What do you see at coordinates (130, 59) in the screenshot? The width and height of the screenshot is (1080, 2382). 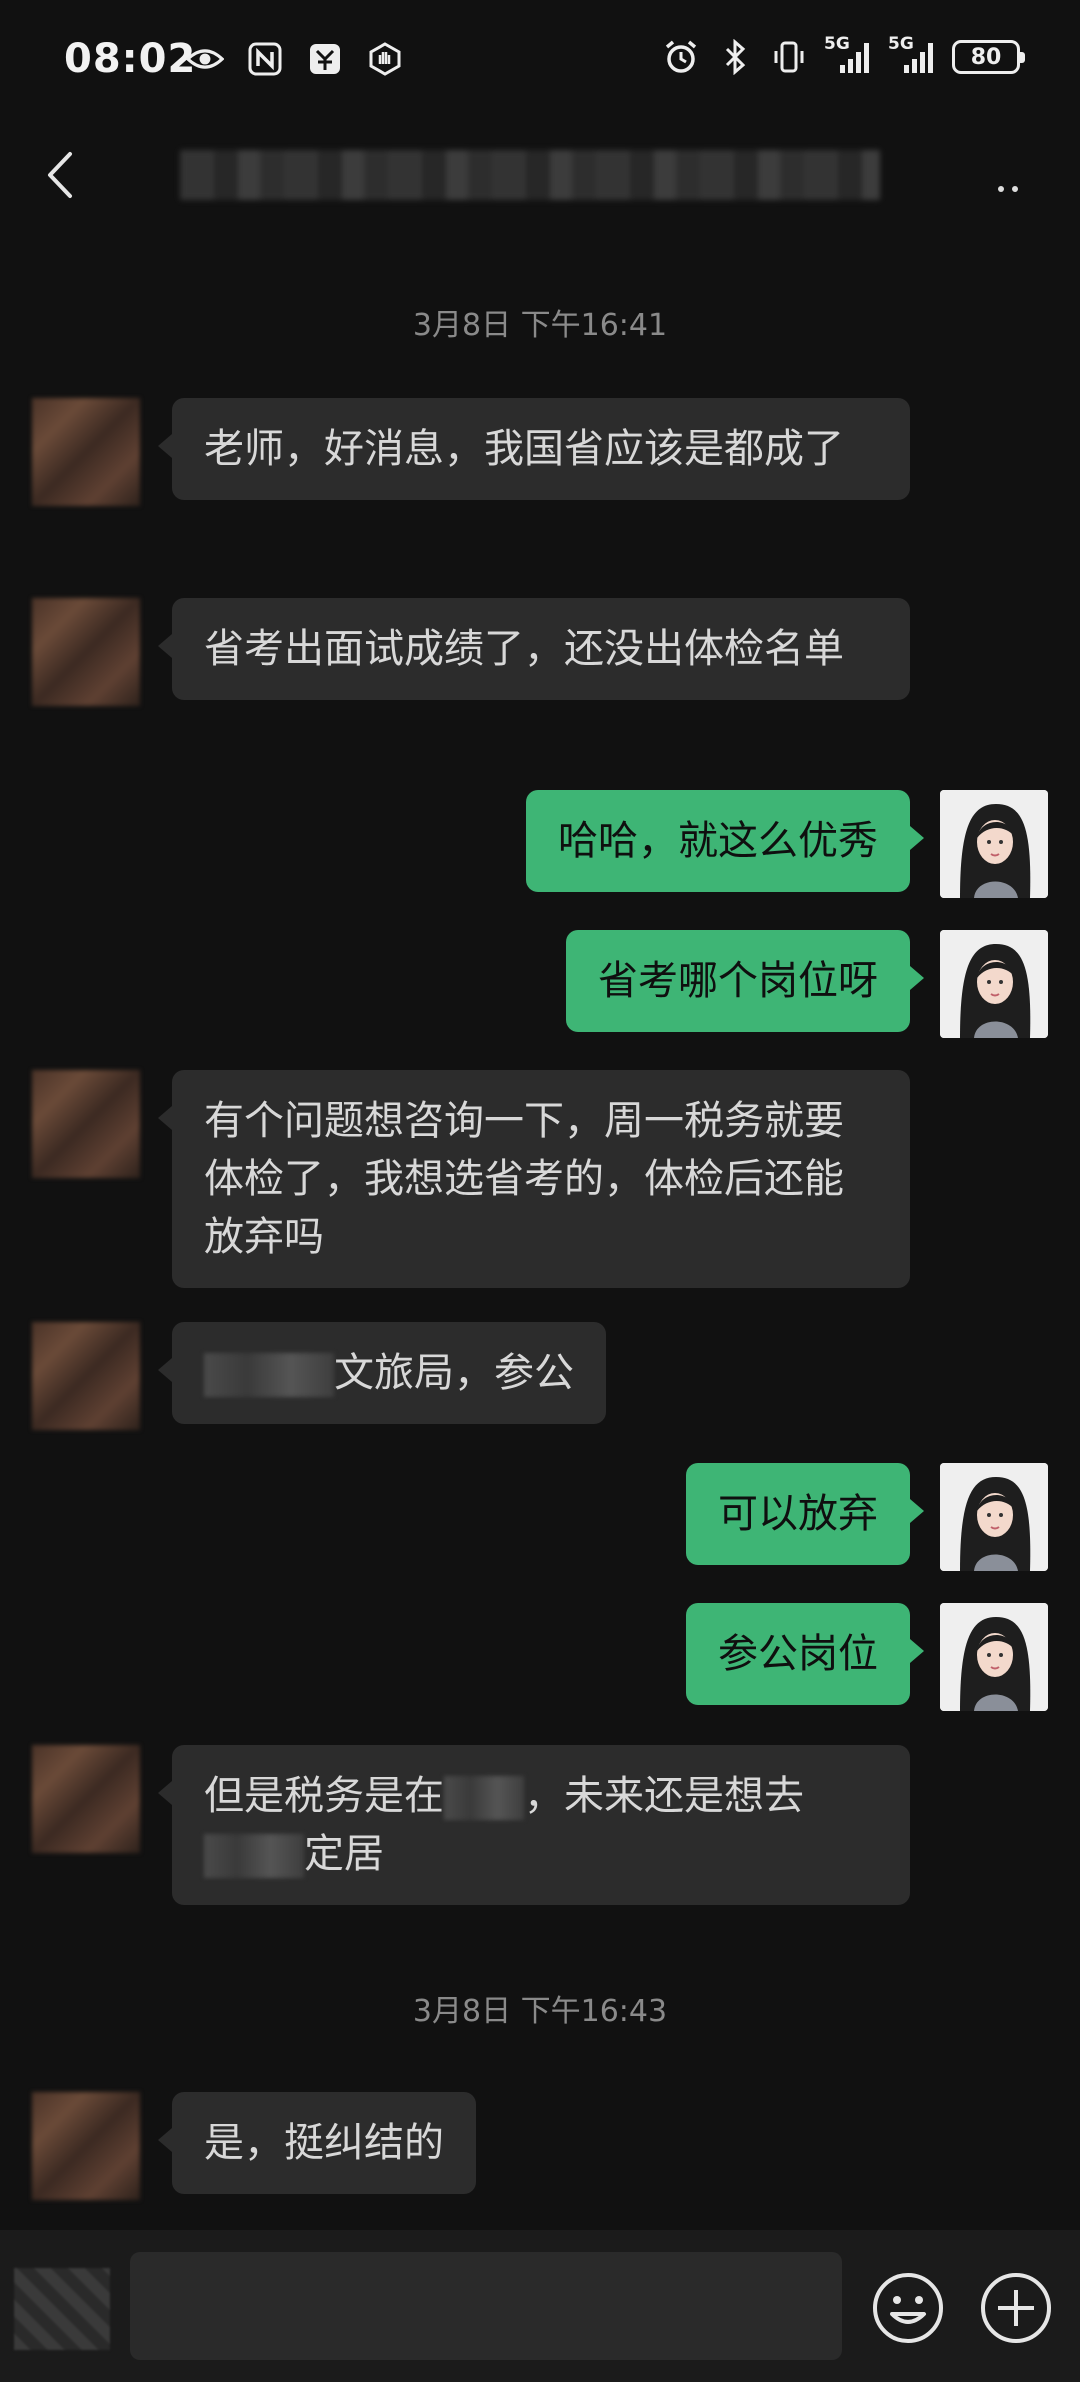 I see `status-time: 08:02` at bounding box center [130, 59].